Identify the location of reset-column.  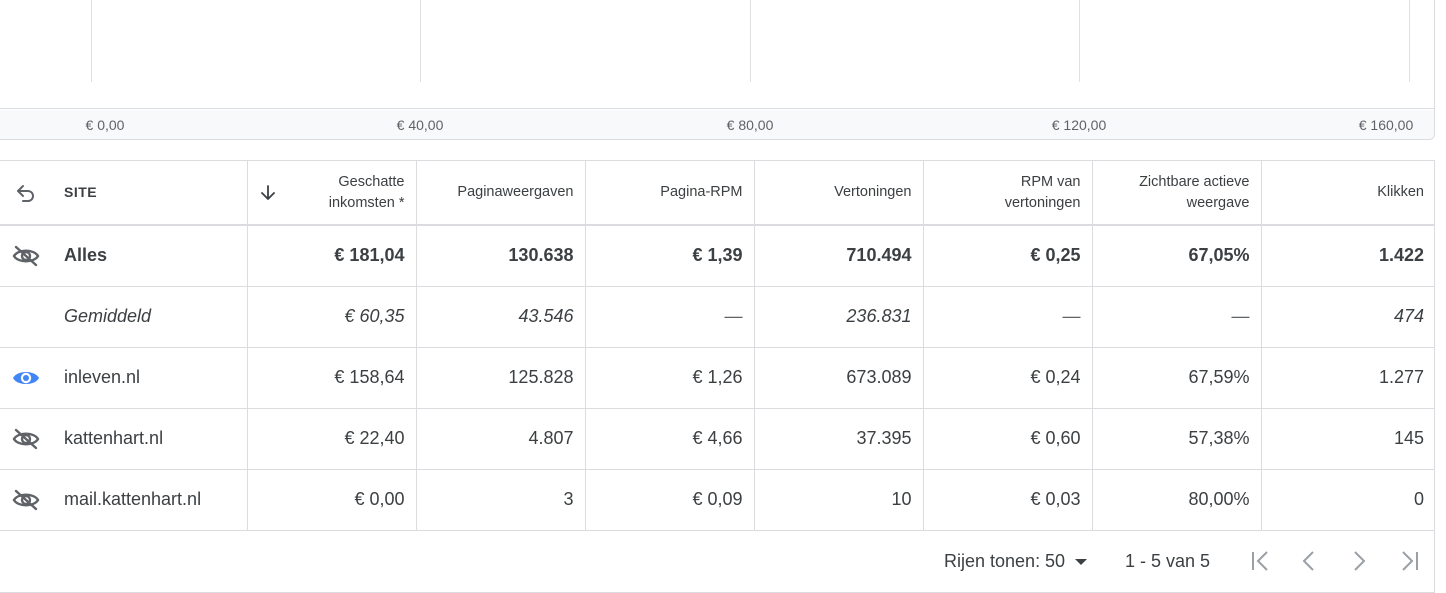
(26, 193).